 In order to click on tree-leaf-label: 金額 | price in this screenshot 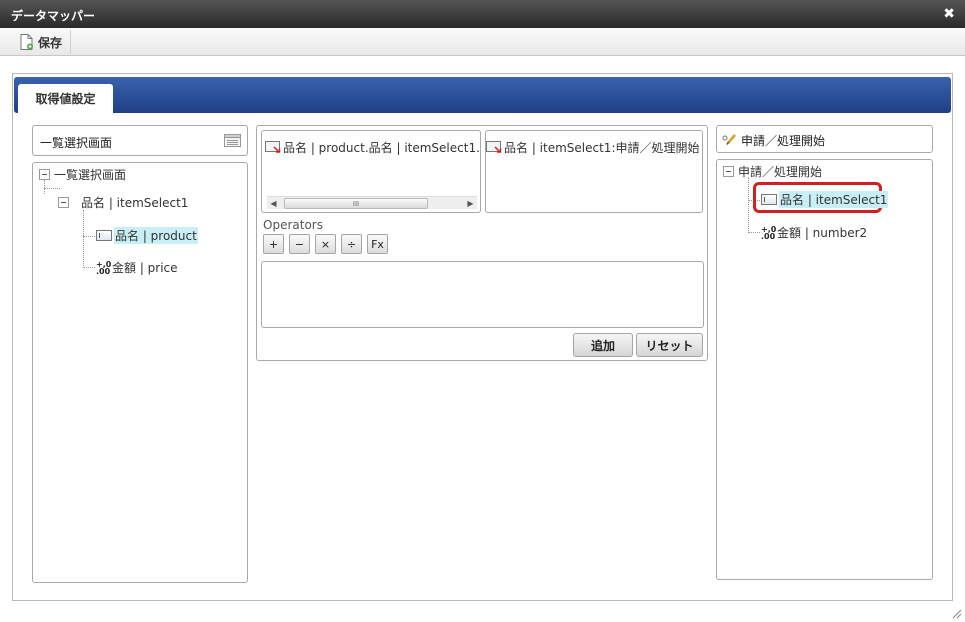, I will do `click(145, 268)`.